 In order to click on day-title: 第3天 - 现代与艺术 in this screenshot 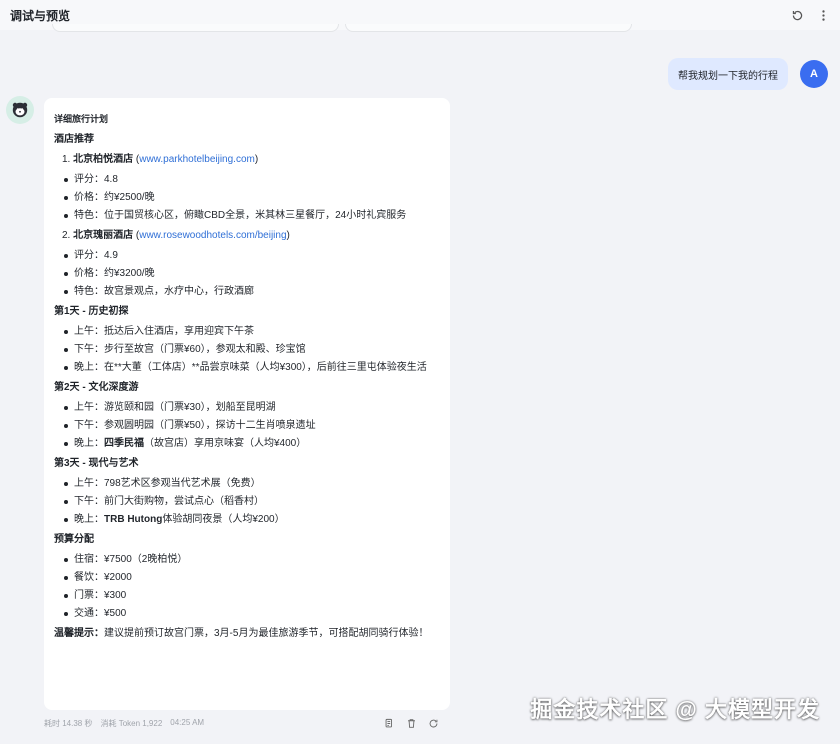, I will do `click(96, 463)`.